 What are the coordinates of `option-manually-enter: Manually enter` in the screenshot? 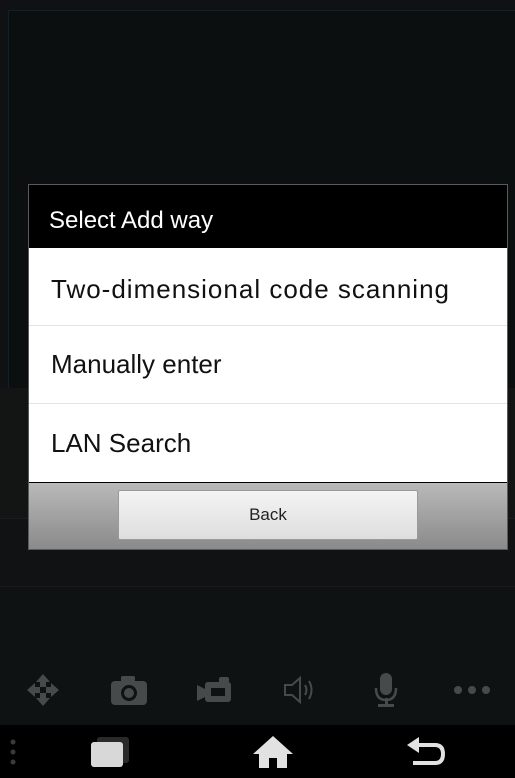 It's located at (268, 365).